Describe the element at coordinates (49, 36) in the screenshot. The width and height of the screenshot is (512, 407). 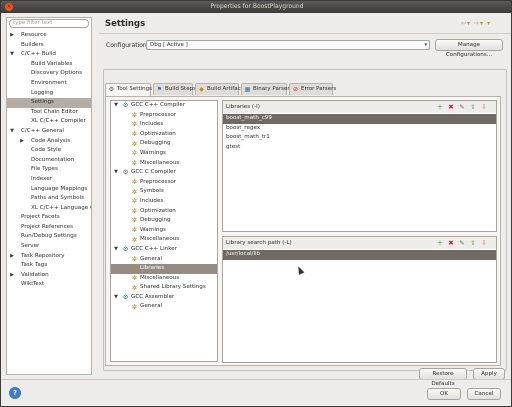
I see `sidebar-item-resource: ▶ Resource` at that location.